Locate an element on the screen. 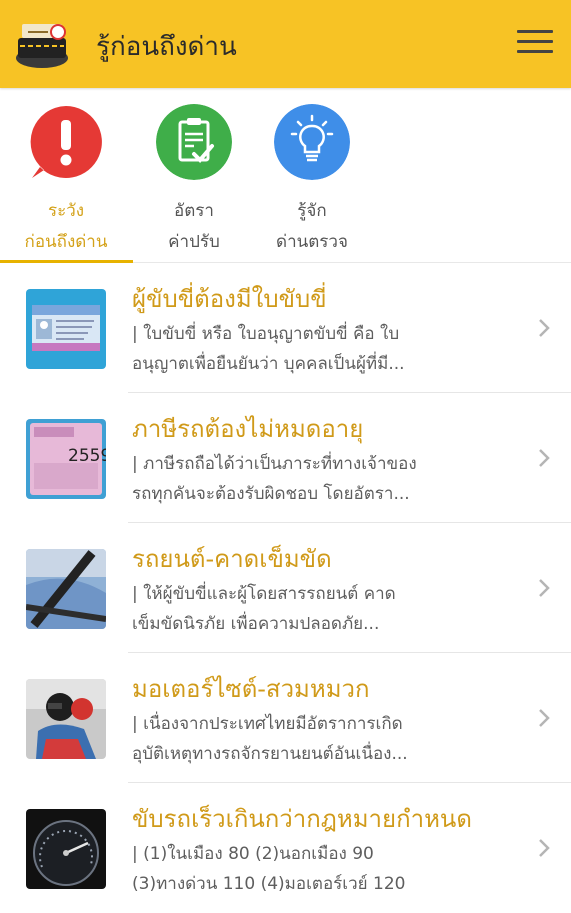 Image resolution: width=571 pixels, height=913 pixels. item-description-line1: | ใบขับขี่ หรือ ใบอนุญาตขับขี่ คือ ใบ is located at coordinates (266, 334).